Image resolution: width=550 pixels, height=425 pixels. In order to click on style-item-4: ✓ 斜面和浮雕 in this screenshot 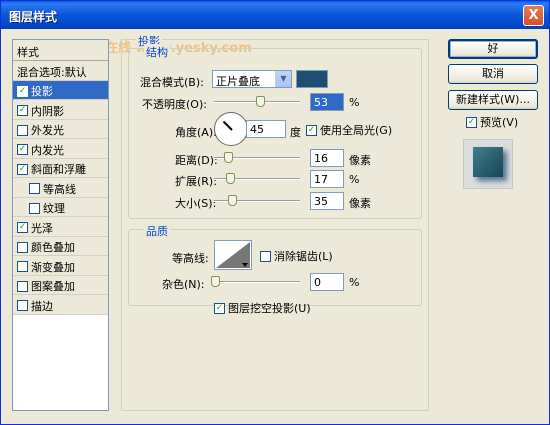, I will do `click(60, 168)`.